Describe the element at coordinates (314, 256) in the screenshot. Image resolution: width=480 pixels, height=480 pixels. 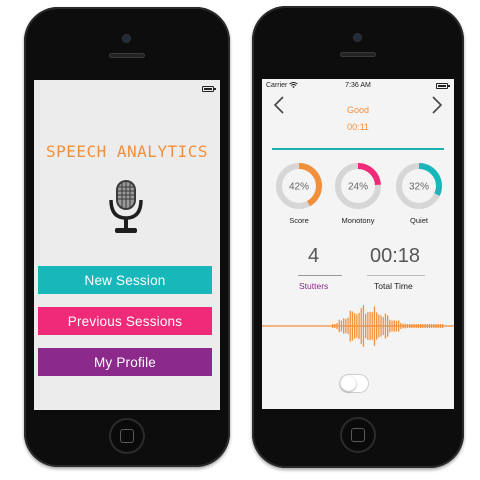
I see `stutters-count: 4` at that location.